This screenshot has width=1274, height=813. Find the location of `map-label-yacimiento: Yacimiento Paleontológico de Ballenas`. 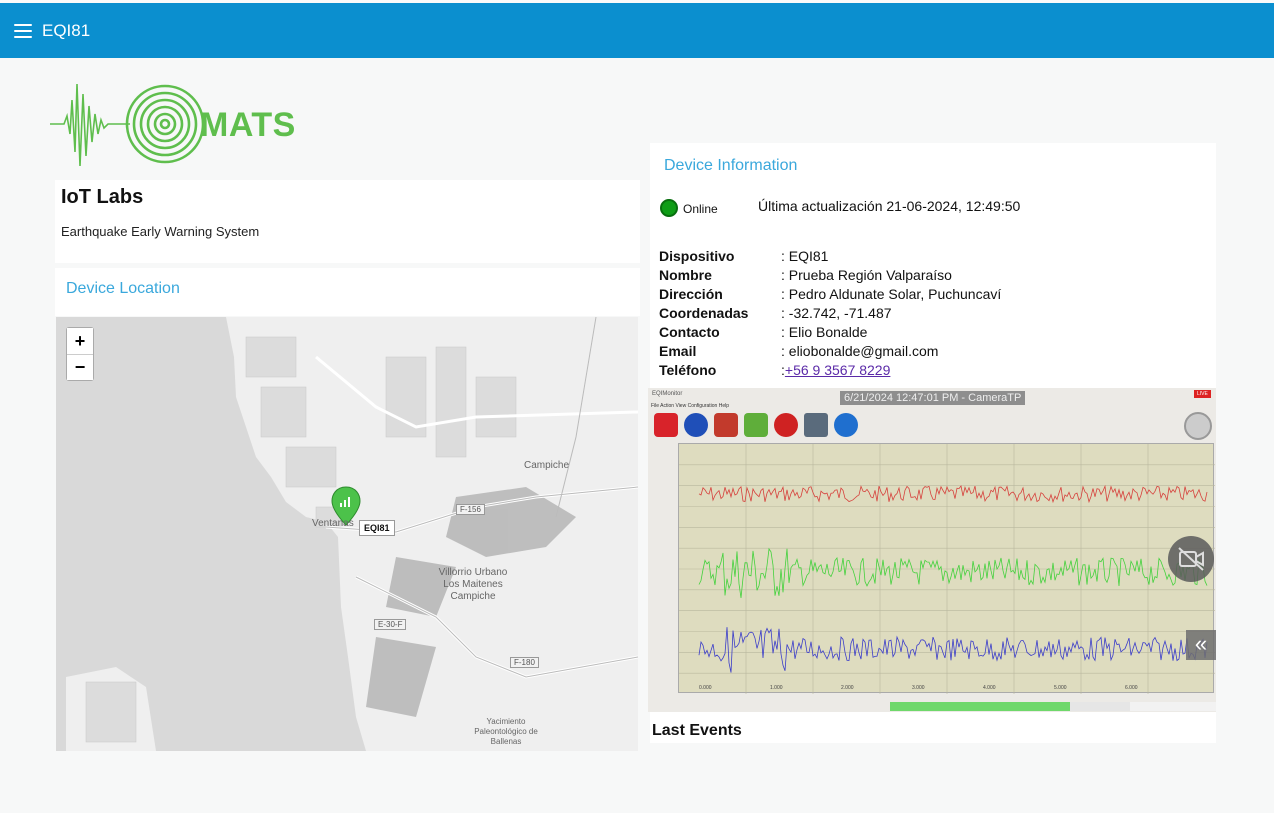

map-label-yacimiento: Yacimiento Paleontológico de Ballenas is located at coordinates (506, 731).